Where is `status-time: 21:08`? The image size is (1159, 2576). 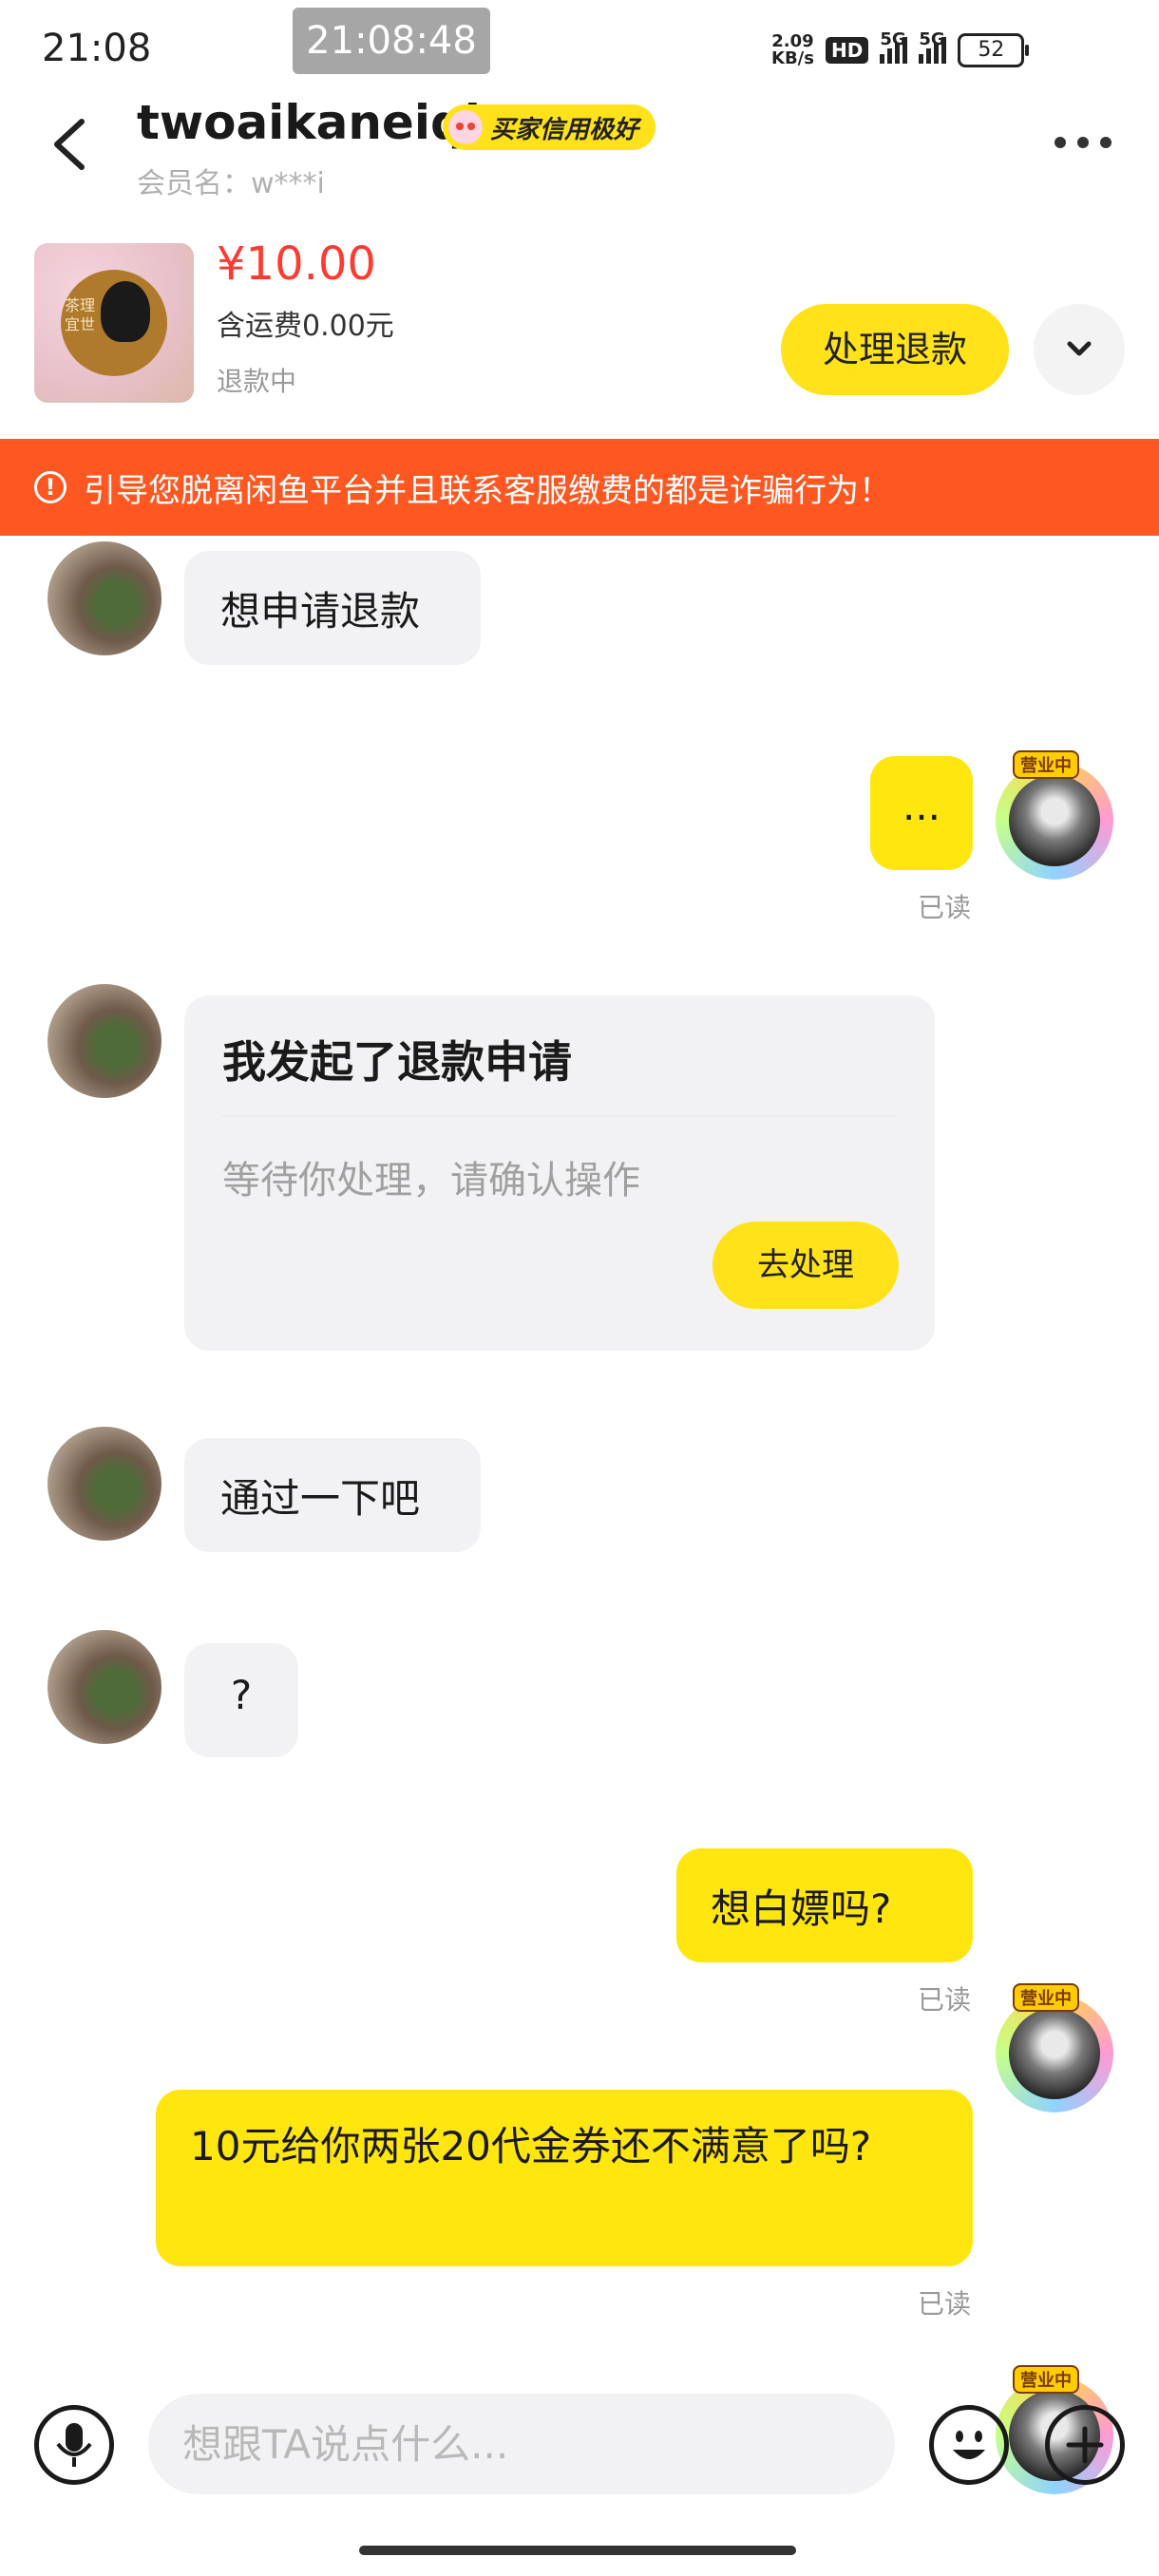 status-time: 21:08 is located at coordinates (97, 48).